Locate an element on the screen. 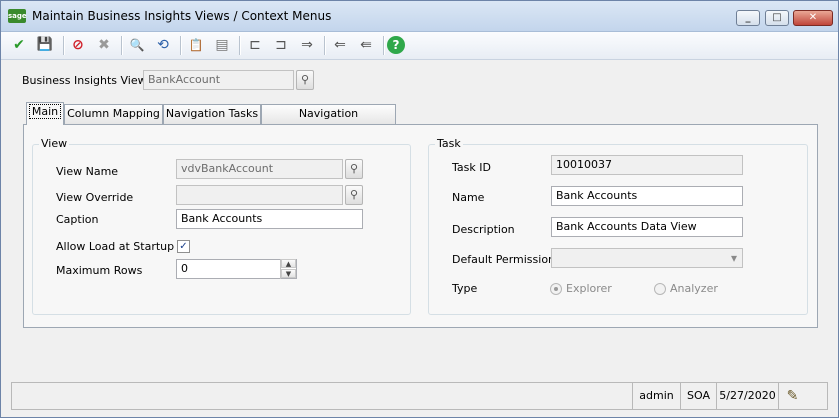 This screenshot has height=418, width=839. default-permission-dropdown is located at coordinates (647, 258).